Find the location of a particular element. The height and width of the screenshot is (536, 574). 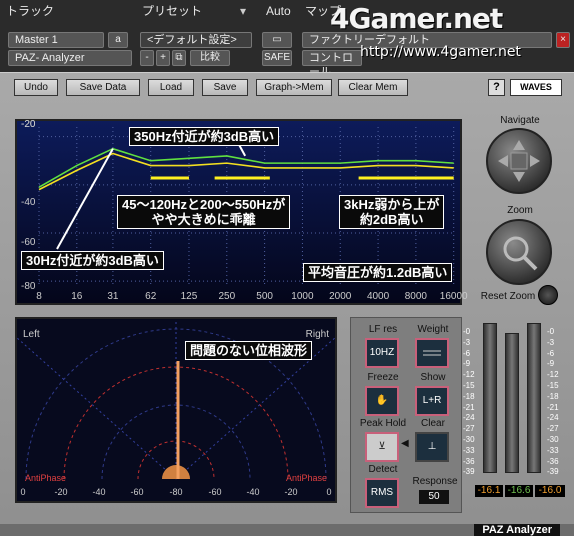

lf-res-button: 10HZ is located at coordinates (382, 353).